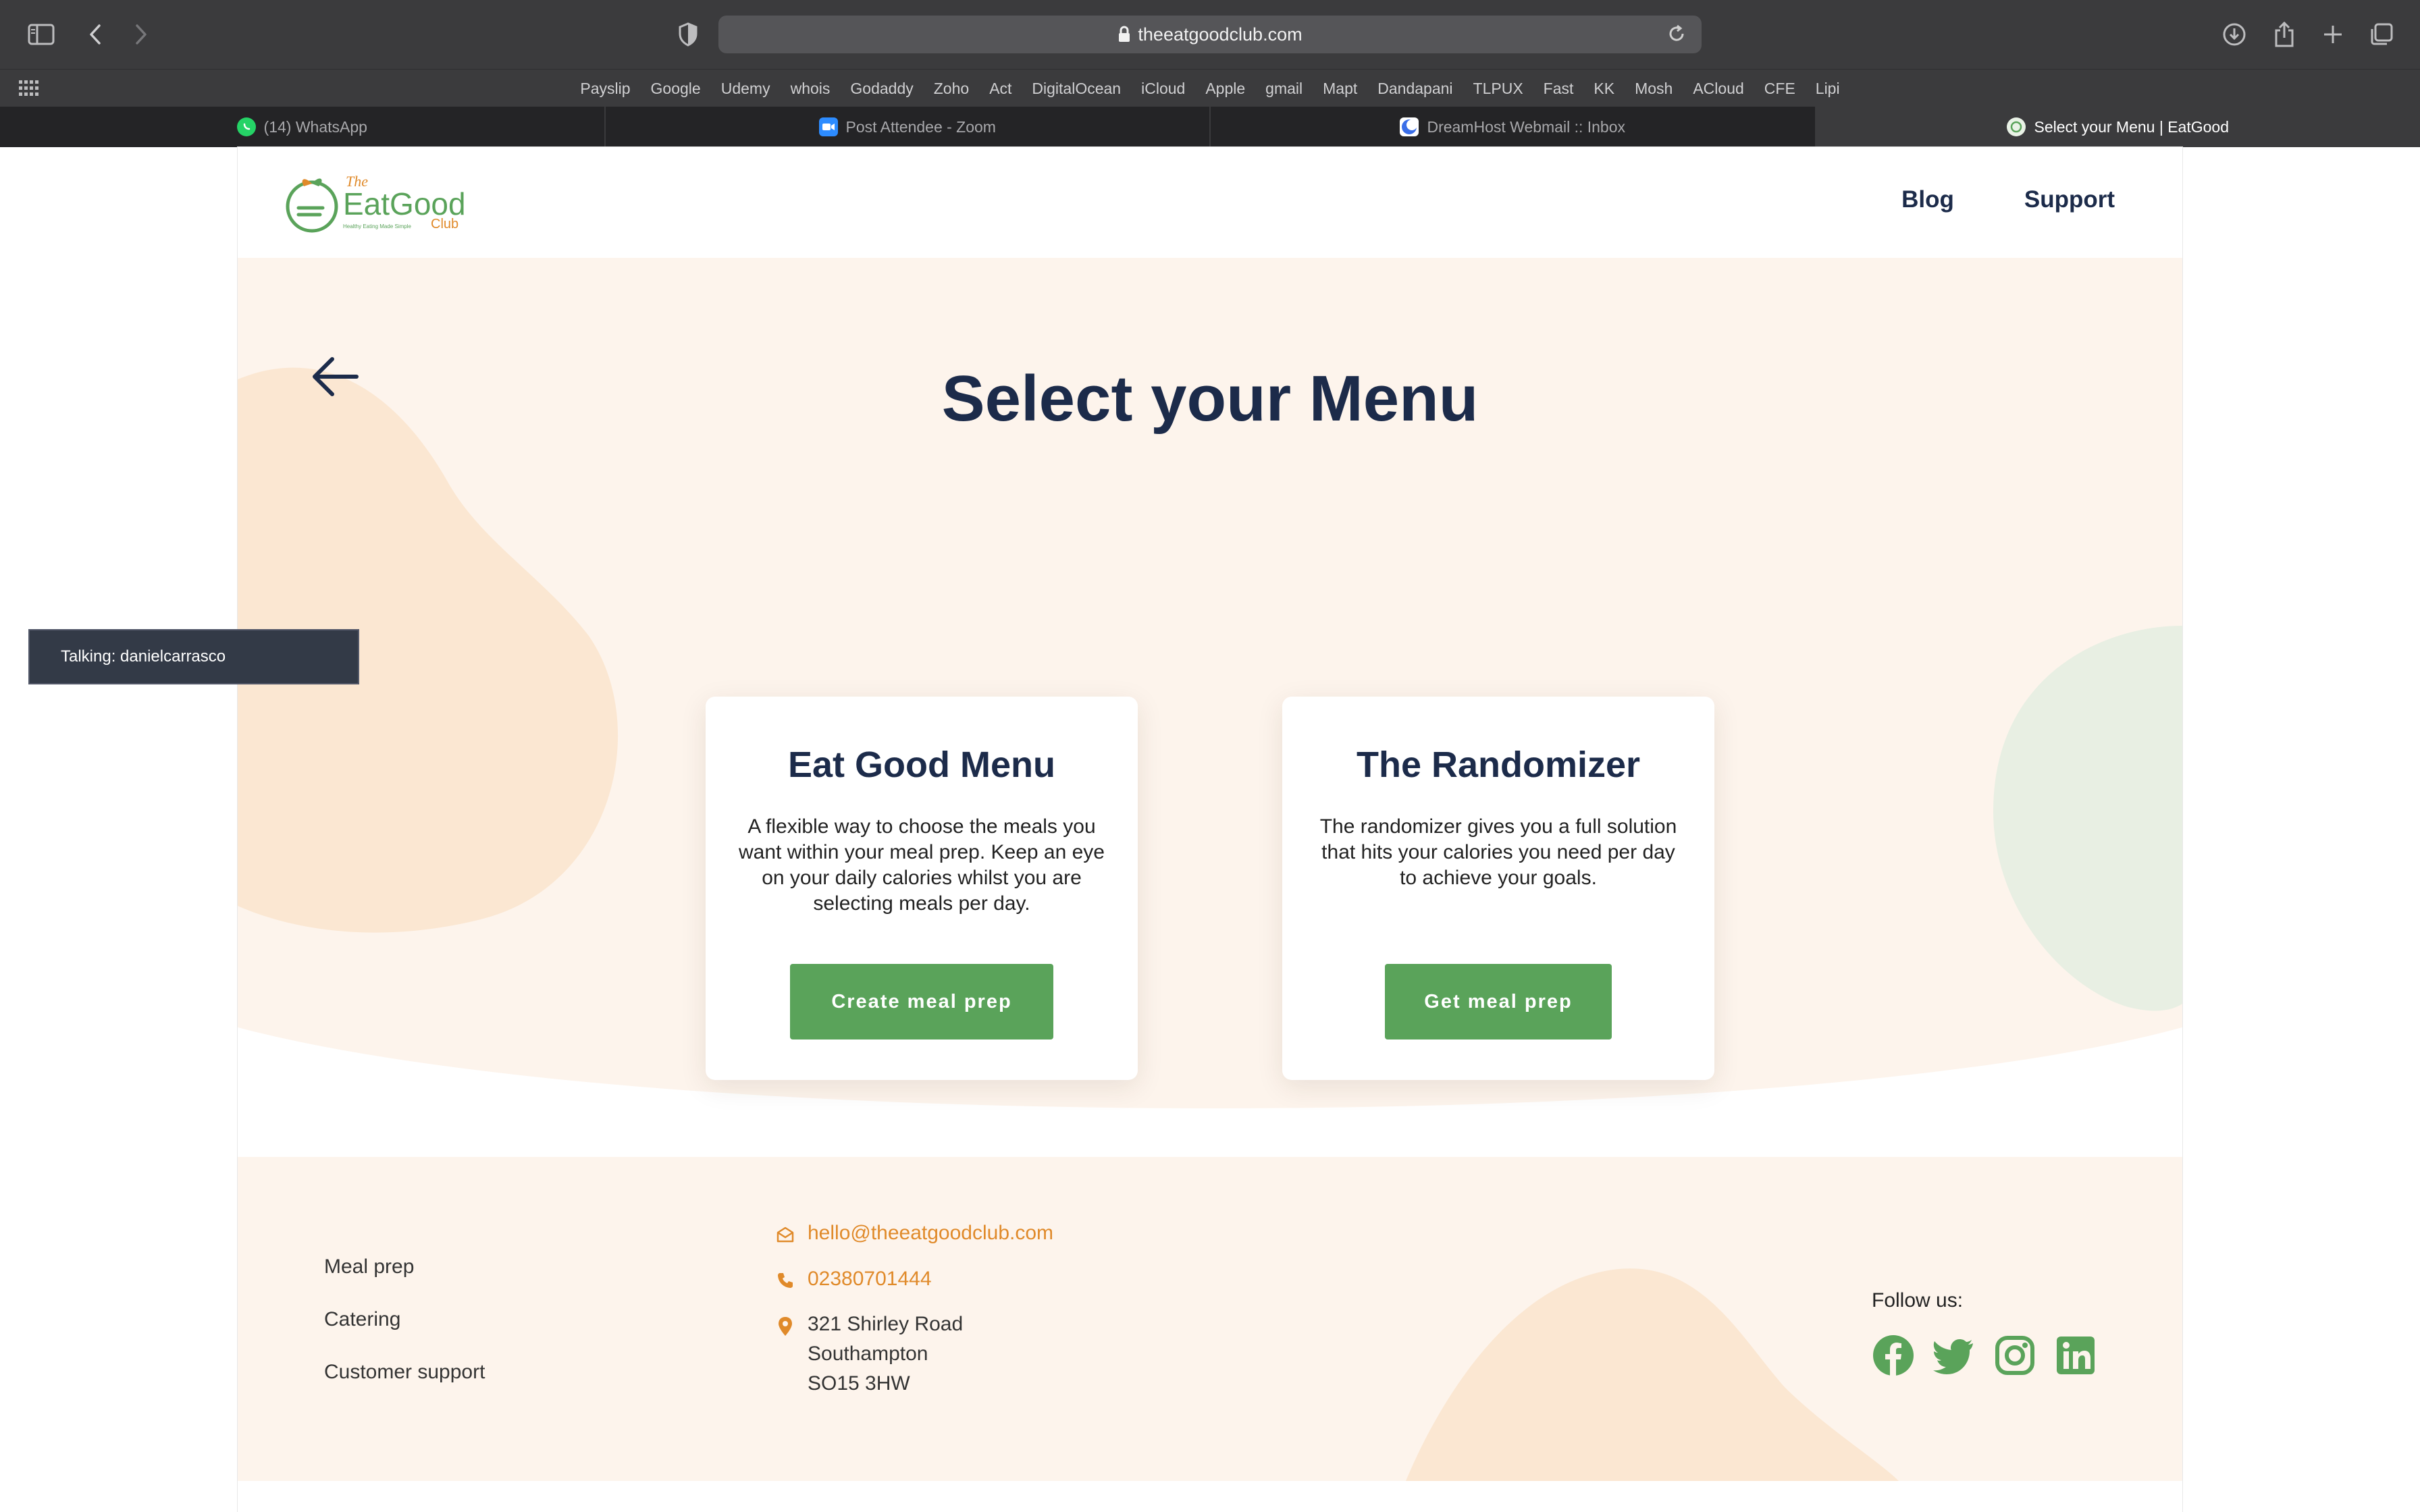 This screenshot has height=1512, width=2420. I want to click on url-text: theeatgoodclub.com, so click(1220, 34).